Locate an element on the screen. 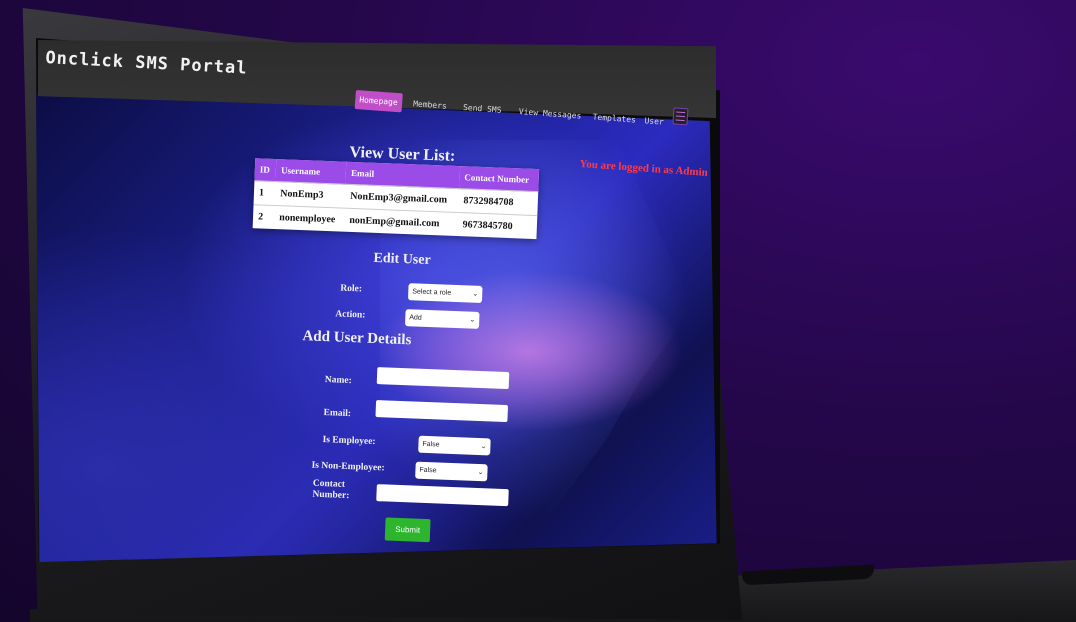 The height and width of the screenshot is (622, 1076). role-select: Select a role ⌄ is located at coordinates (445, 293).